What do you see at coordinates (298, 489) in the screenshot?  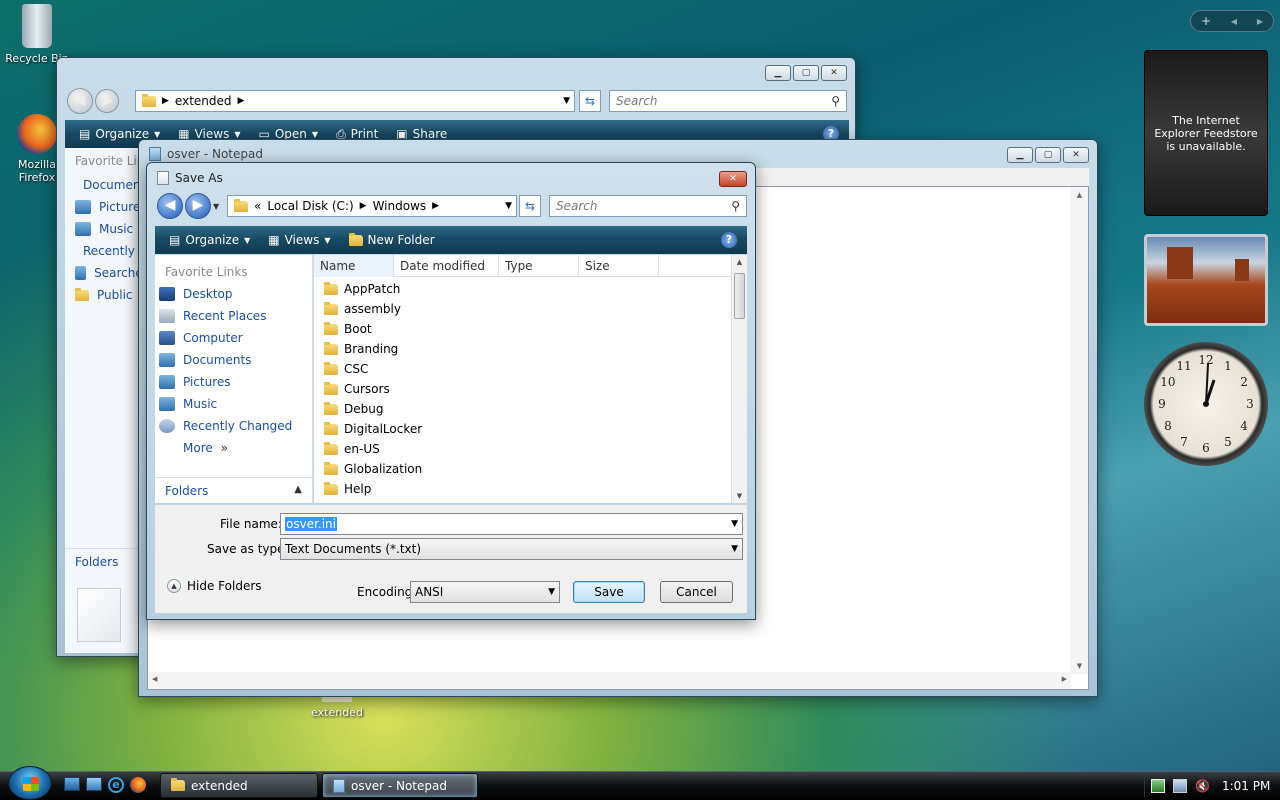 I see `chevron-up-icon: ▲` at bounding box center [298, 489].